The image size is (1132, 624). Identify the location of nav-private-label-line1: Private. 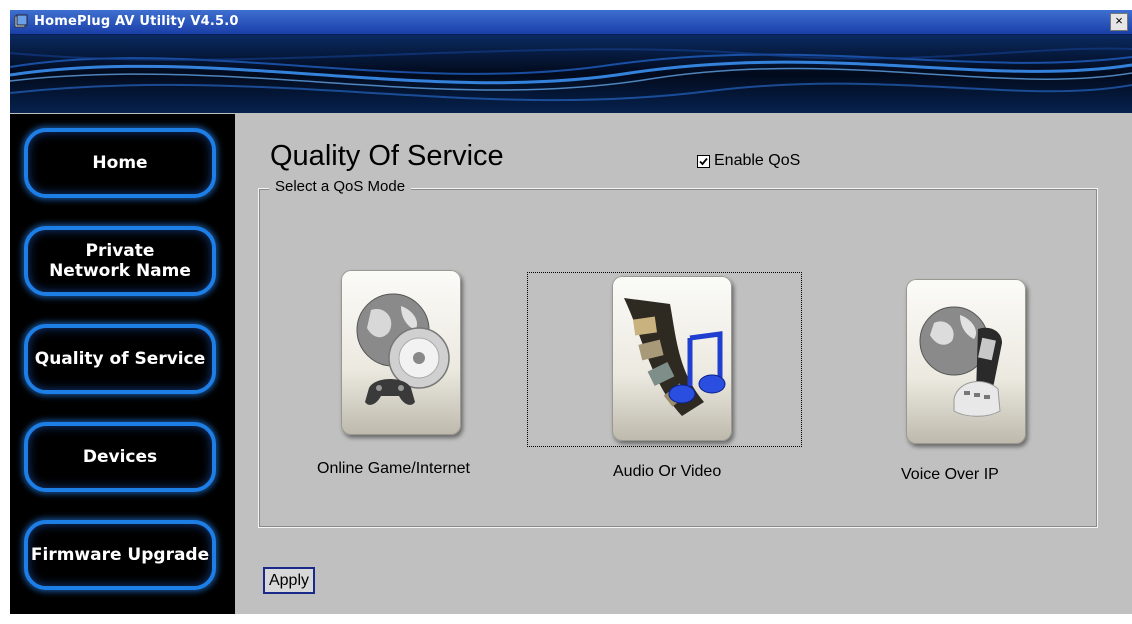
(120, 251).